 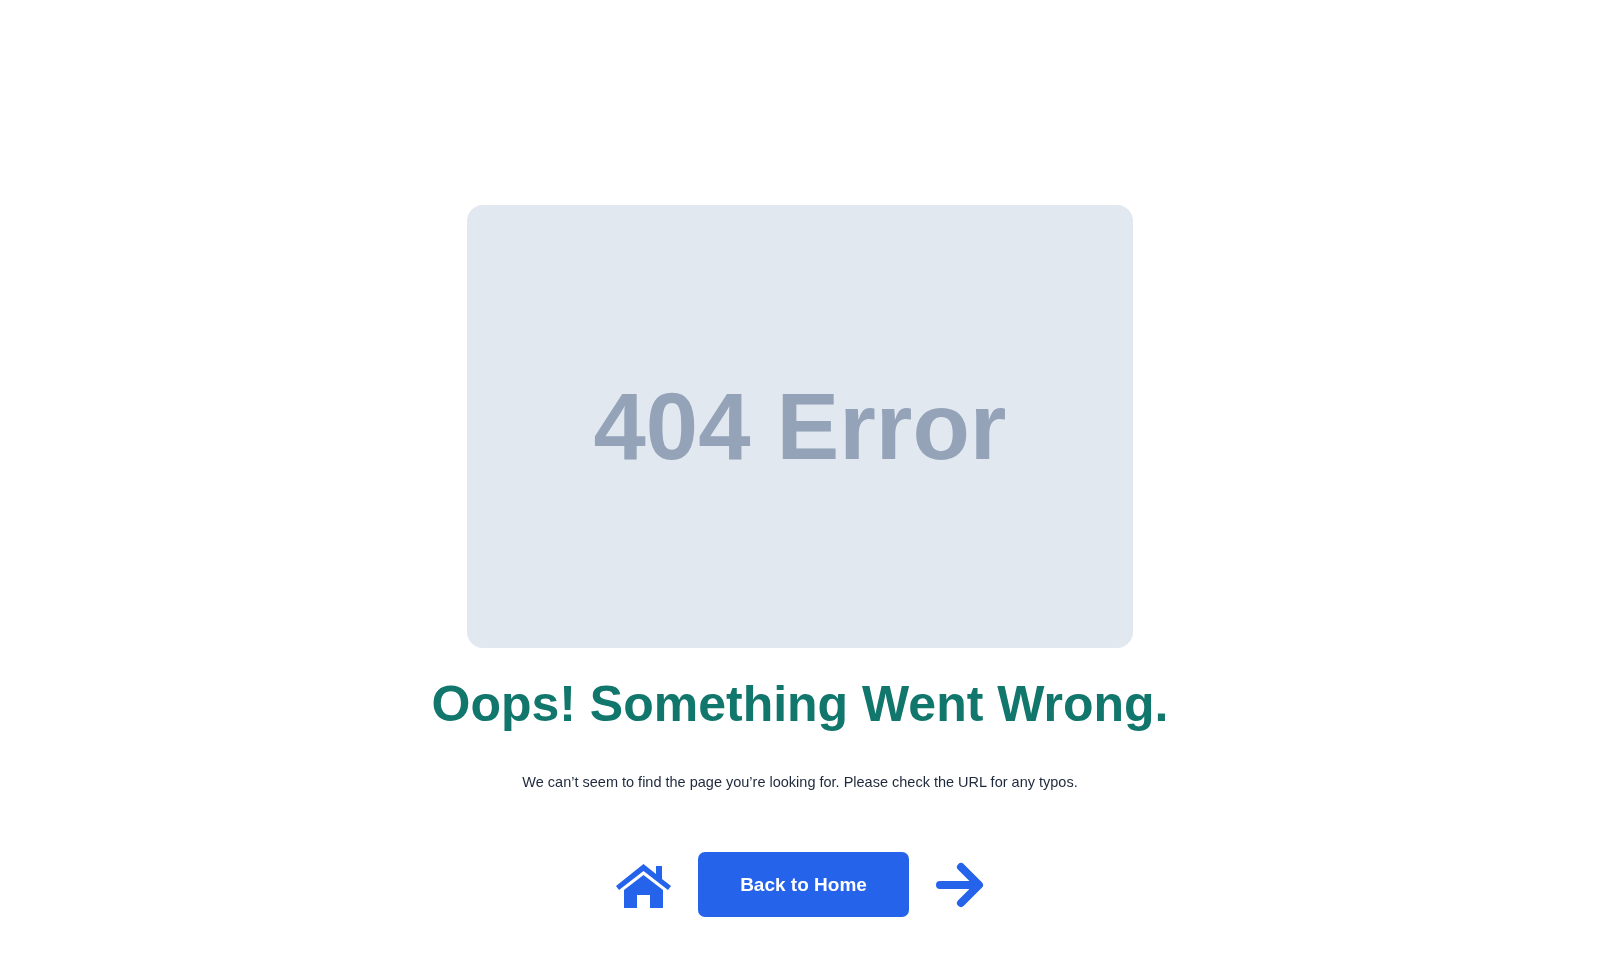 I want to click on home-icon, so click(x=643, y=884).